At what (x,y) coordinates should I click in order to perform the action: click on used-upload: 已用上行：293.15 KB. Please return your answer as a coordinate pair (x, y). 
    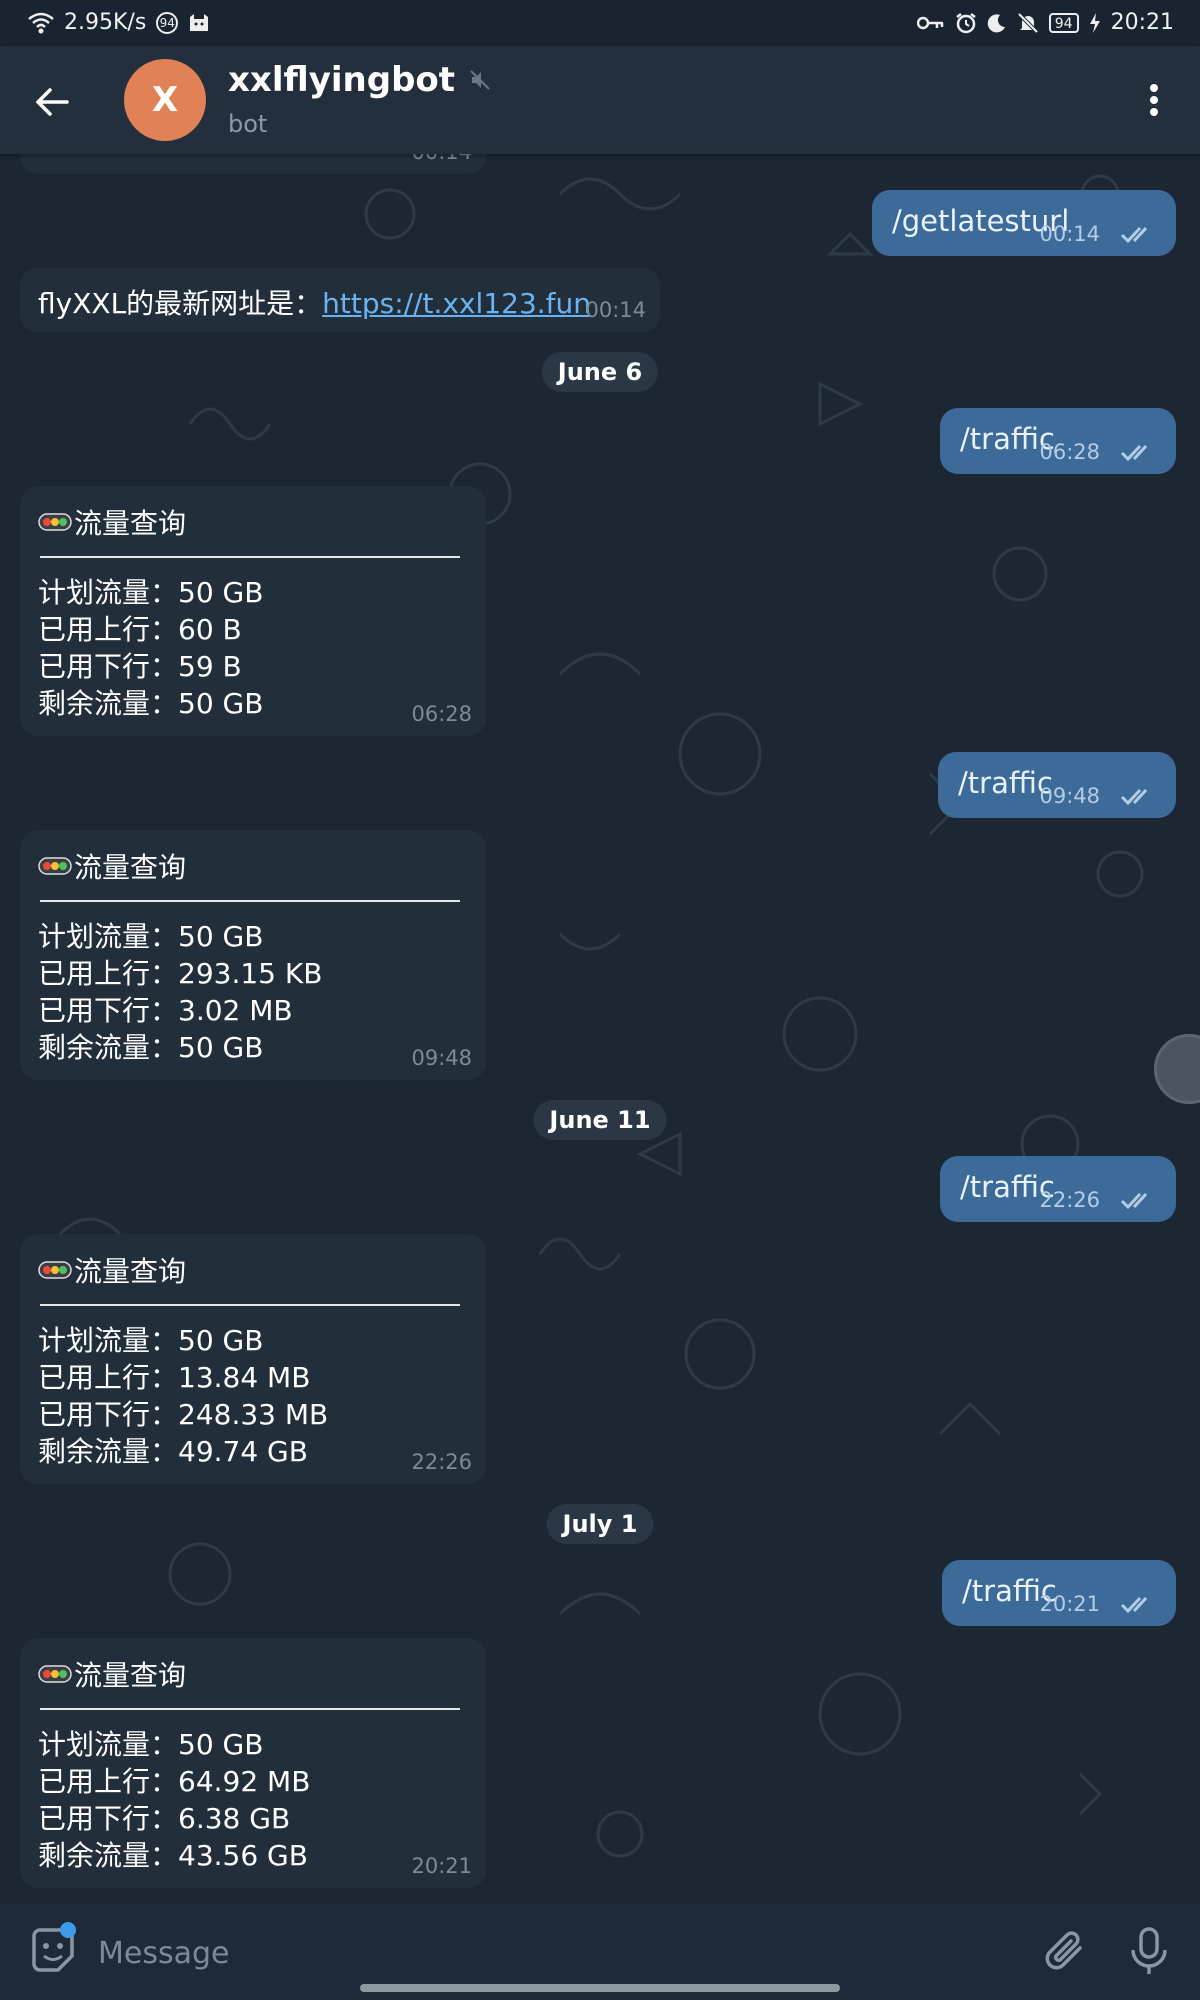
    Looking at the image, I should click on (180, 973).